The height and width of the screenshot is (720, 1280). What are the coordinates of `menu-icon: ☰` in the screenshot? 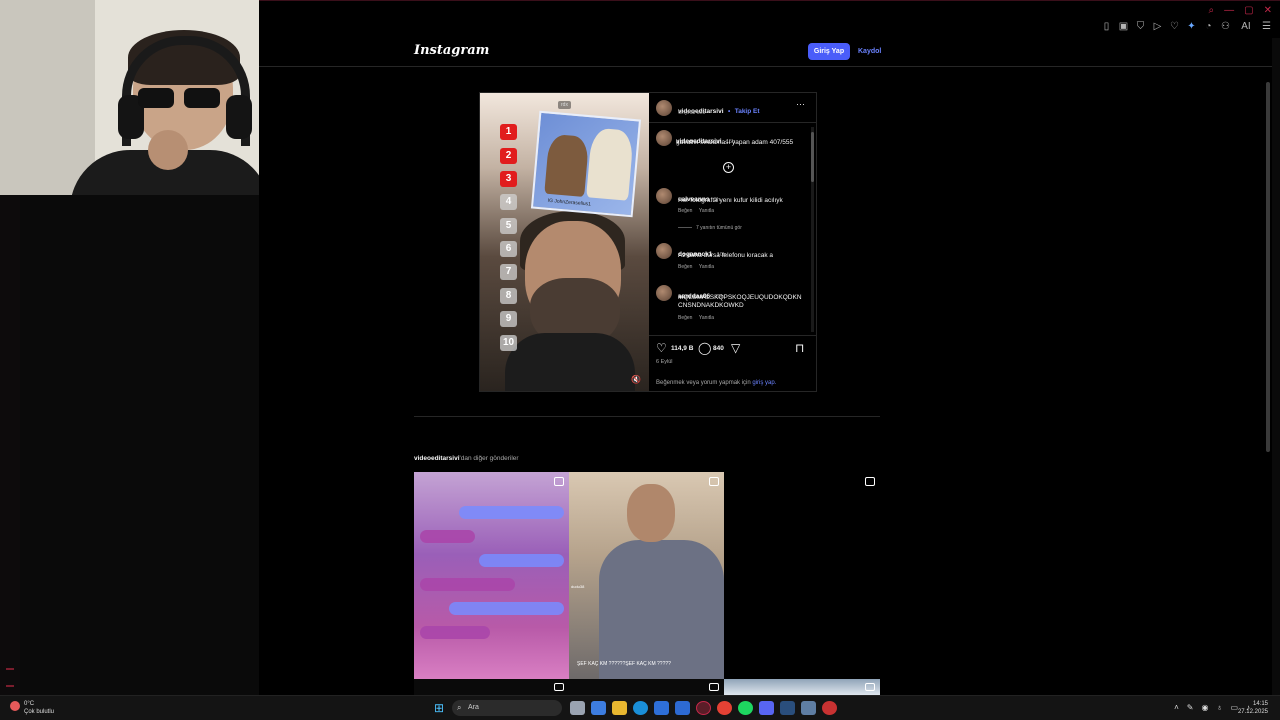 It's located at (1266, 26).